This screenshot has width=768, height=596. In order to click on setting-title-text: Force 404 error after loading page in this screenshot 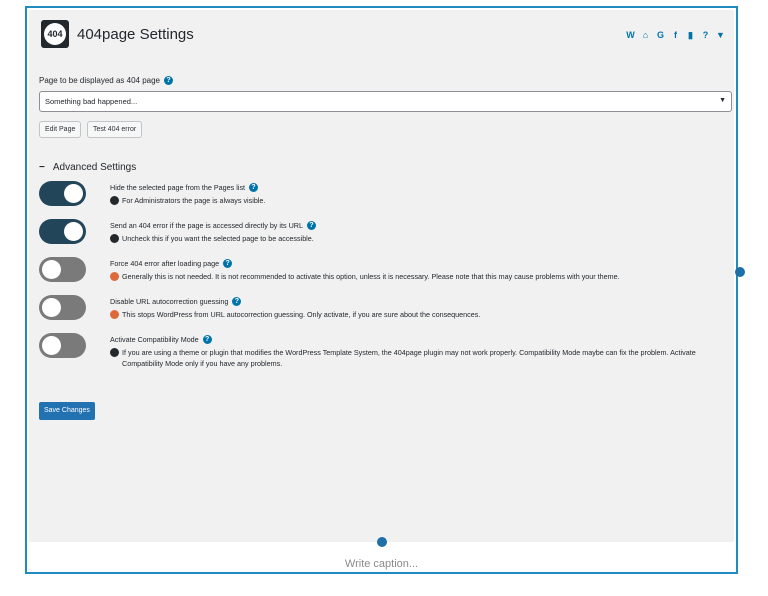, I will do `click(165, 263)`.